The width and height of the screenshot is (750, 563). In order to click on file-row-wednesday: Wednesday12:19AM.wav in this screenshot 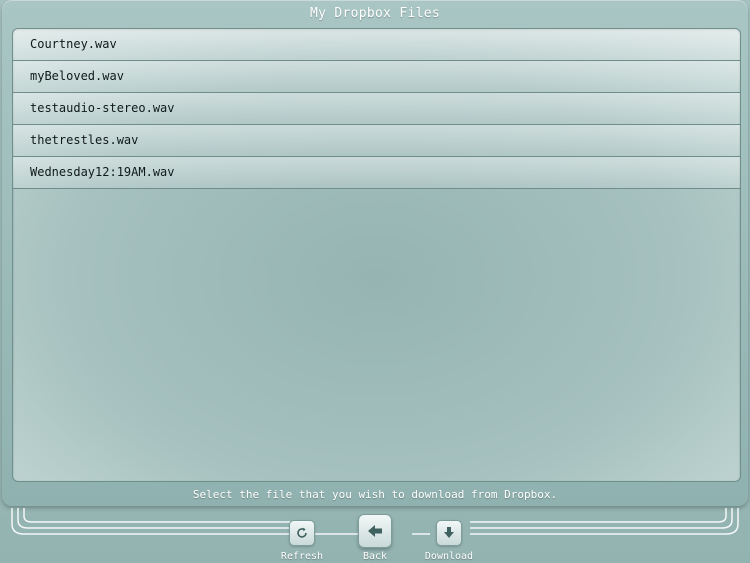, I will do `click(376, 173)`.